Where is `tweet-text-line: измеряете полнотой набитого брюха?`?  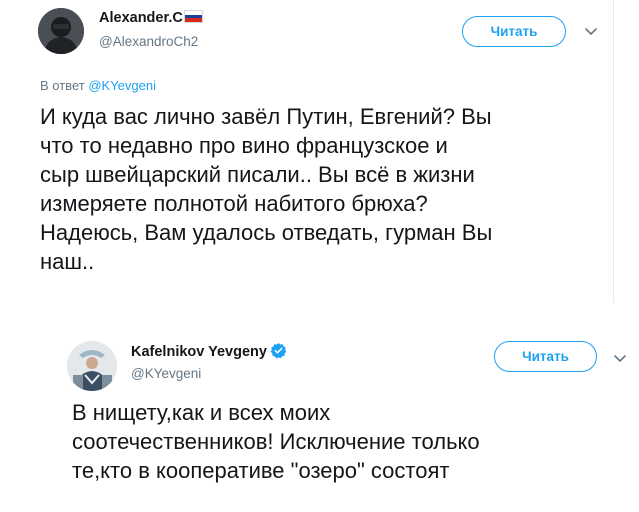
tweet-text-line: измеряете полнотой набитого брюха? is located at coordinates (234, 203).